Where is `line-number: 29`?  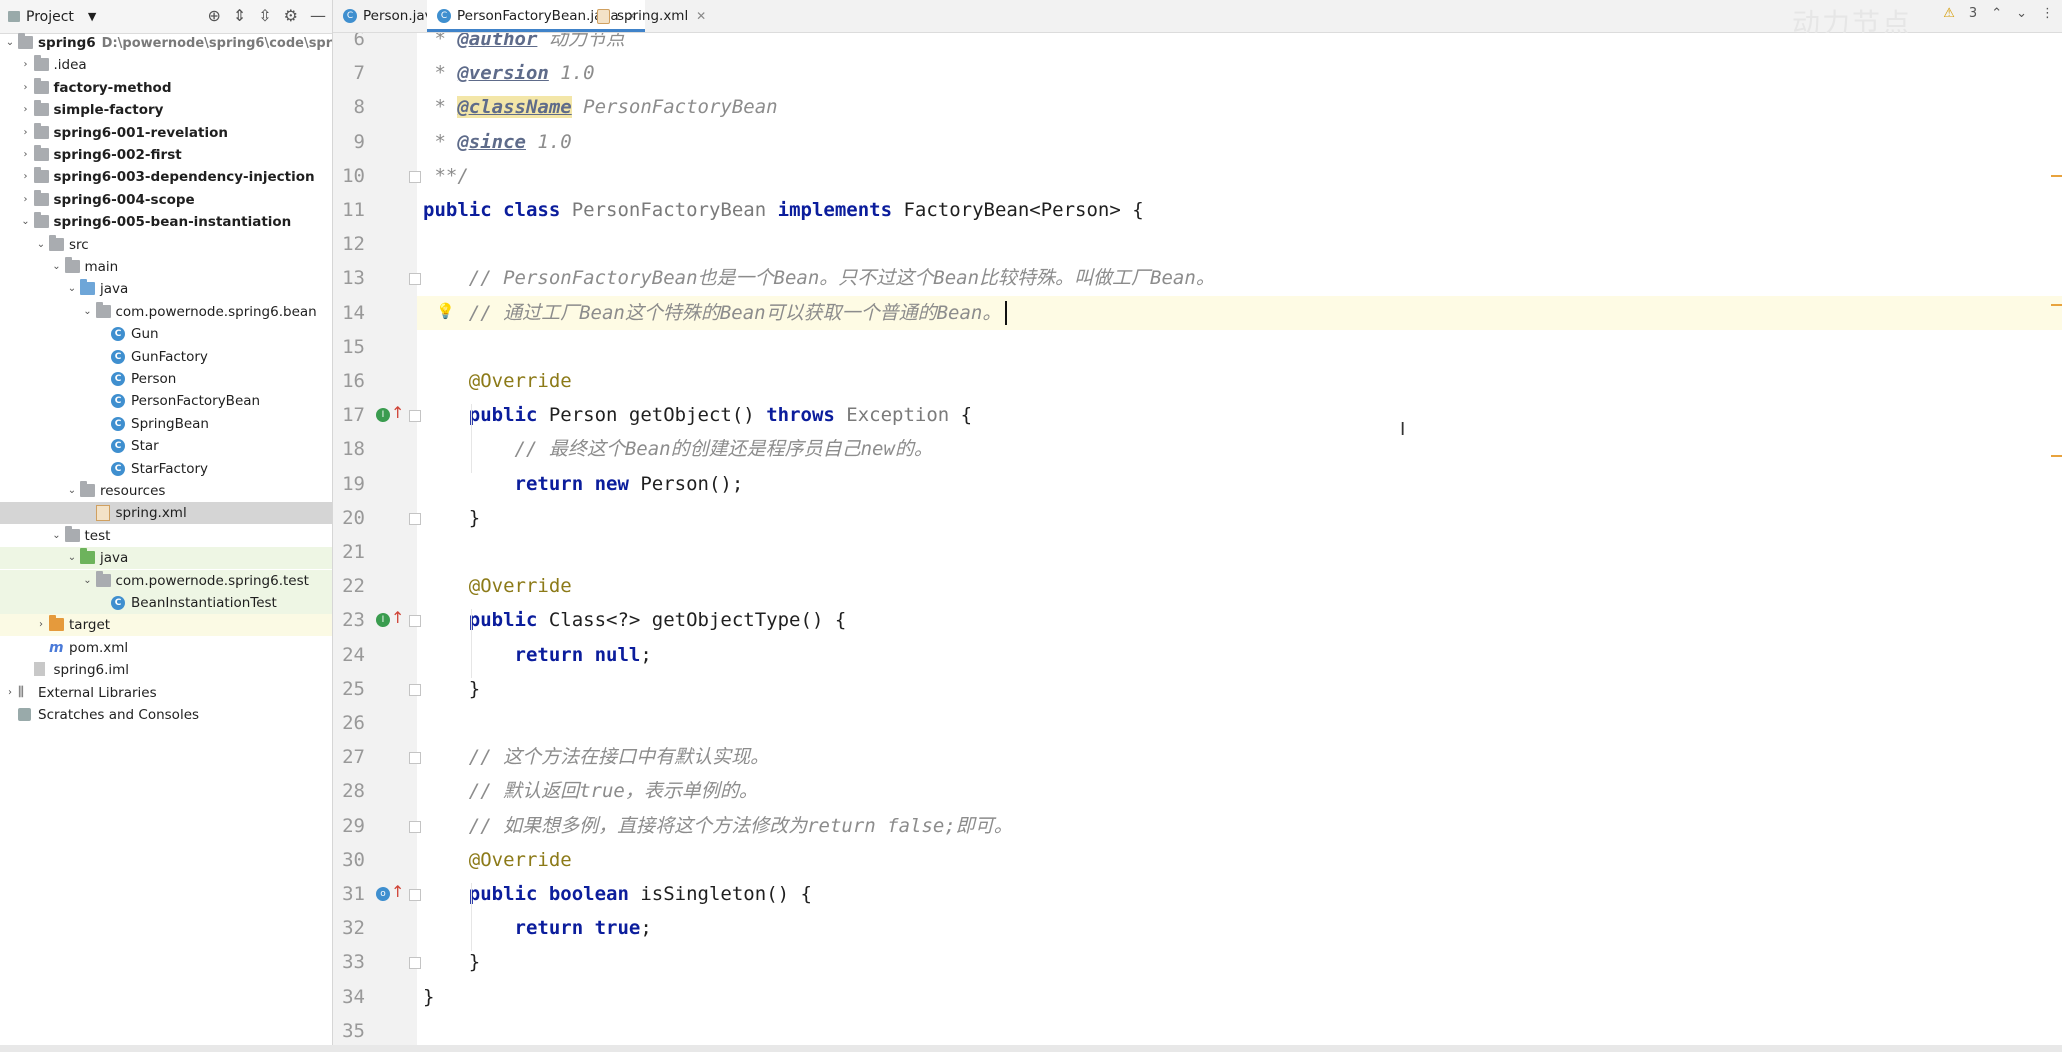 line-number: 29 is located at coordinates (349, 826).